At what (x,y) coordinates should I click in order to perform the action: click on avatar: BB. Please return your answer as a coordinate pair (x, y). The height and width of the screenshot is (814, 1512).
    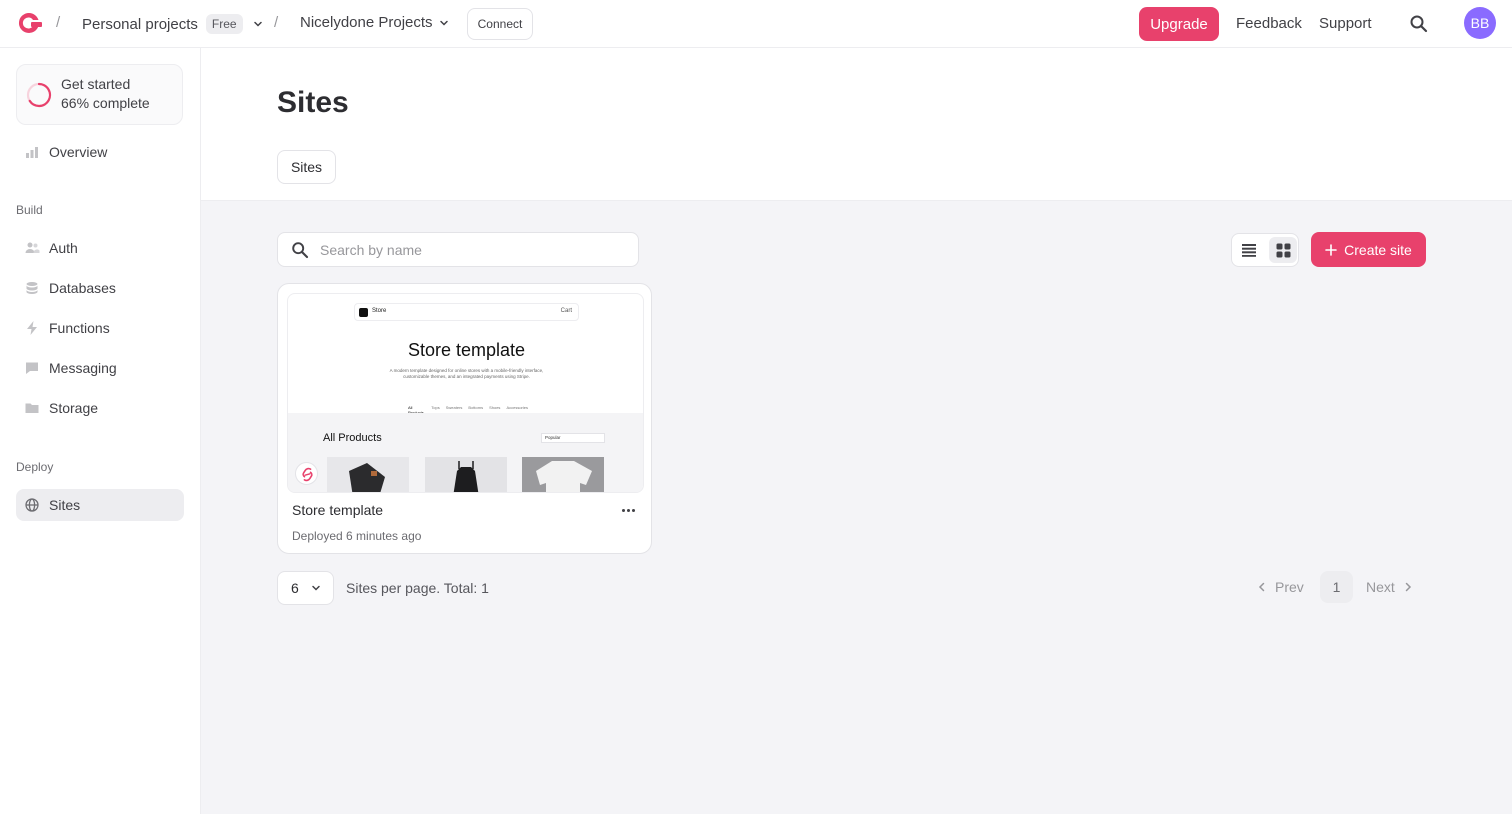
    Looking at the image, I should click on (1480, 23).